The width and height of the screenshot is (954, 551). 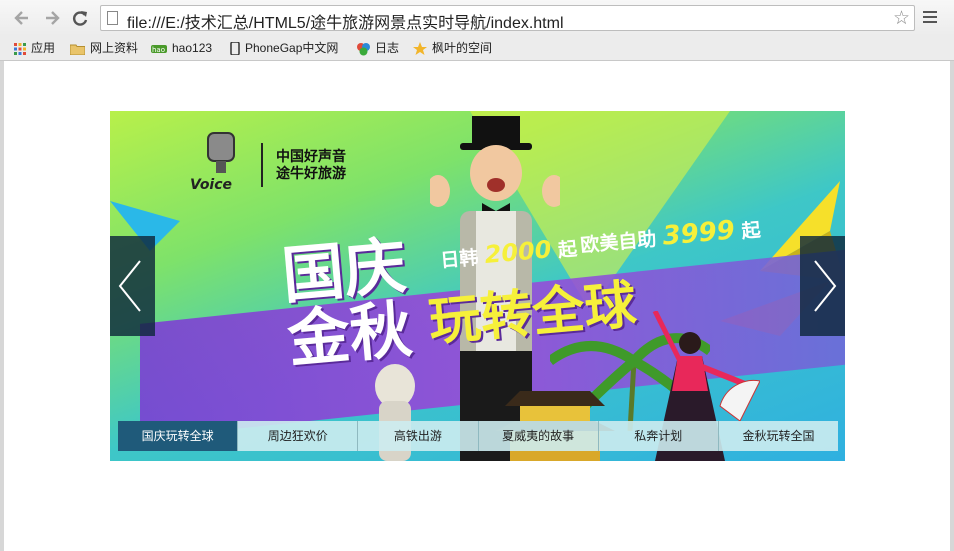 I want to click on forward-arrow-icon, so click(x=53, y=18).